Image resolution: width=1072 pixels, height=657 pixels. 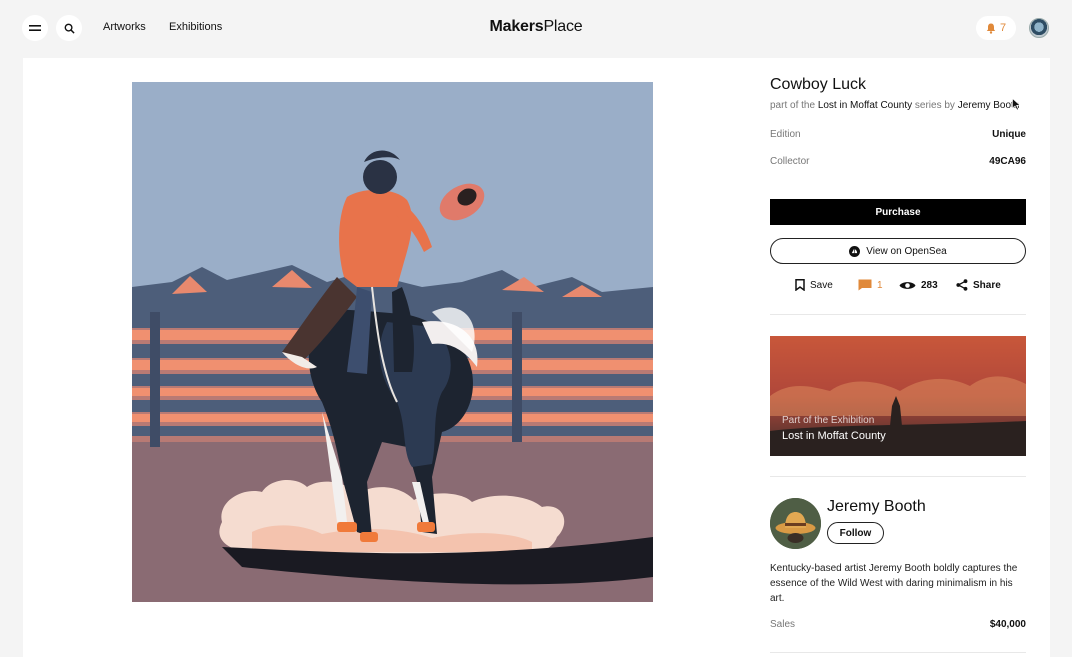 I want to click on share-icon, so click(x=962, y=285).